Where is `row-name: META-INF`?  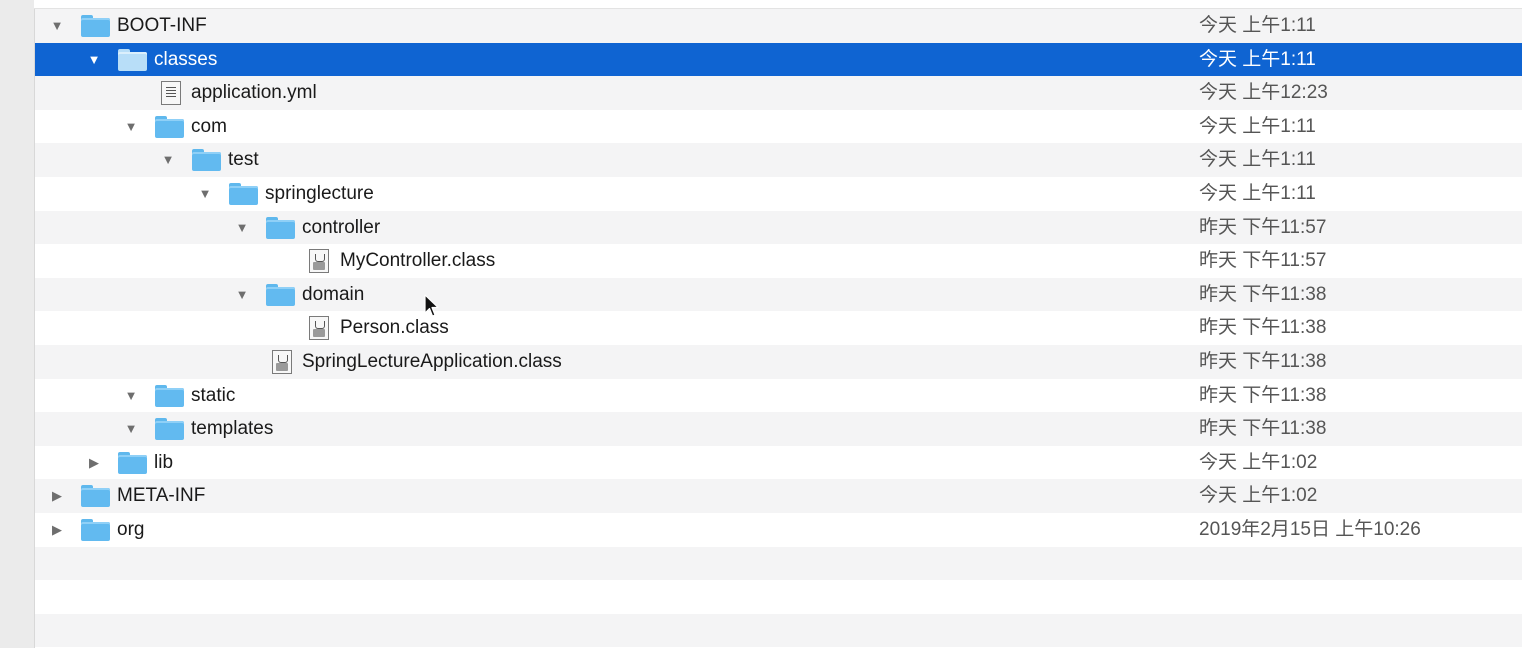 row-name: META-INF is located at coordinates (161, 496).